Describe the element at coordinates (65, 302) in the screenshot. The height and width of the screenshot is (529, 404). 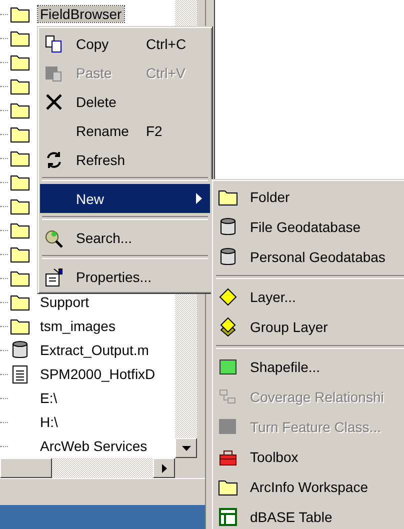
I see `tree-item: Support` at that location.